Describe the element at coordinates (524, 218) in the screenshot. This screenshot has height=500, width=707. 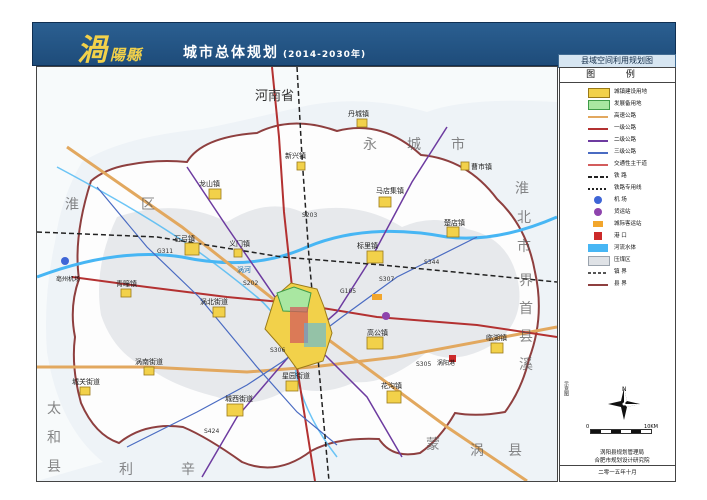
I see `svg-text: 北` at that location.